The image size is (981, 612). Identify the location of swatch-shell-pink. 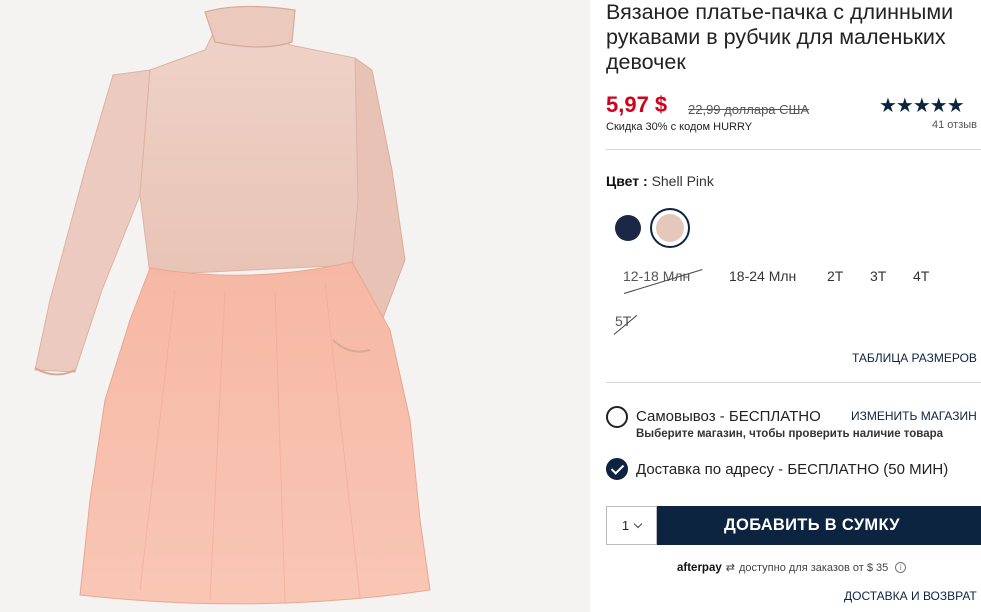
(670, 228).